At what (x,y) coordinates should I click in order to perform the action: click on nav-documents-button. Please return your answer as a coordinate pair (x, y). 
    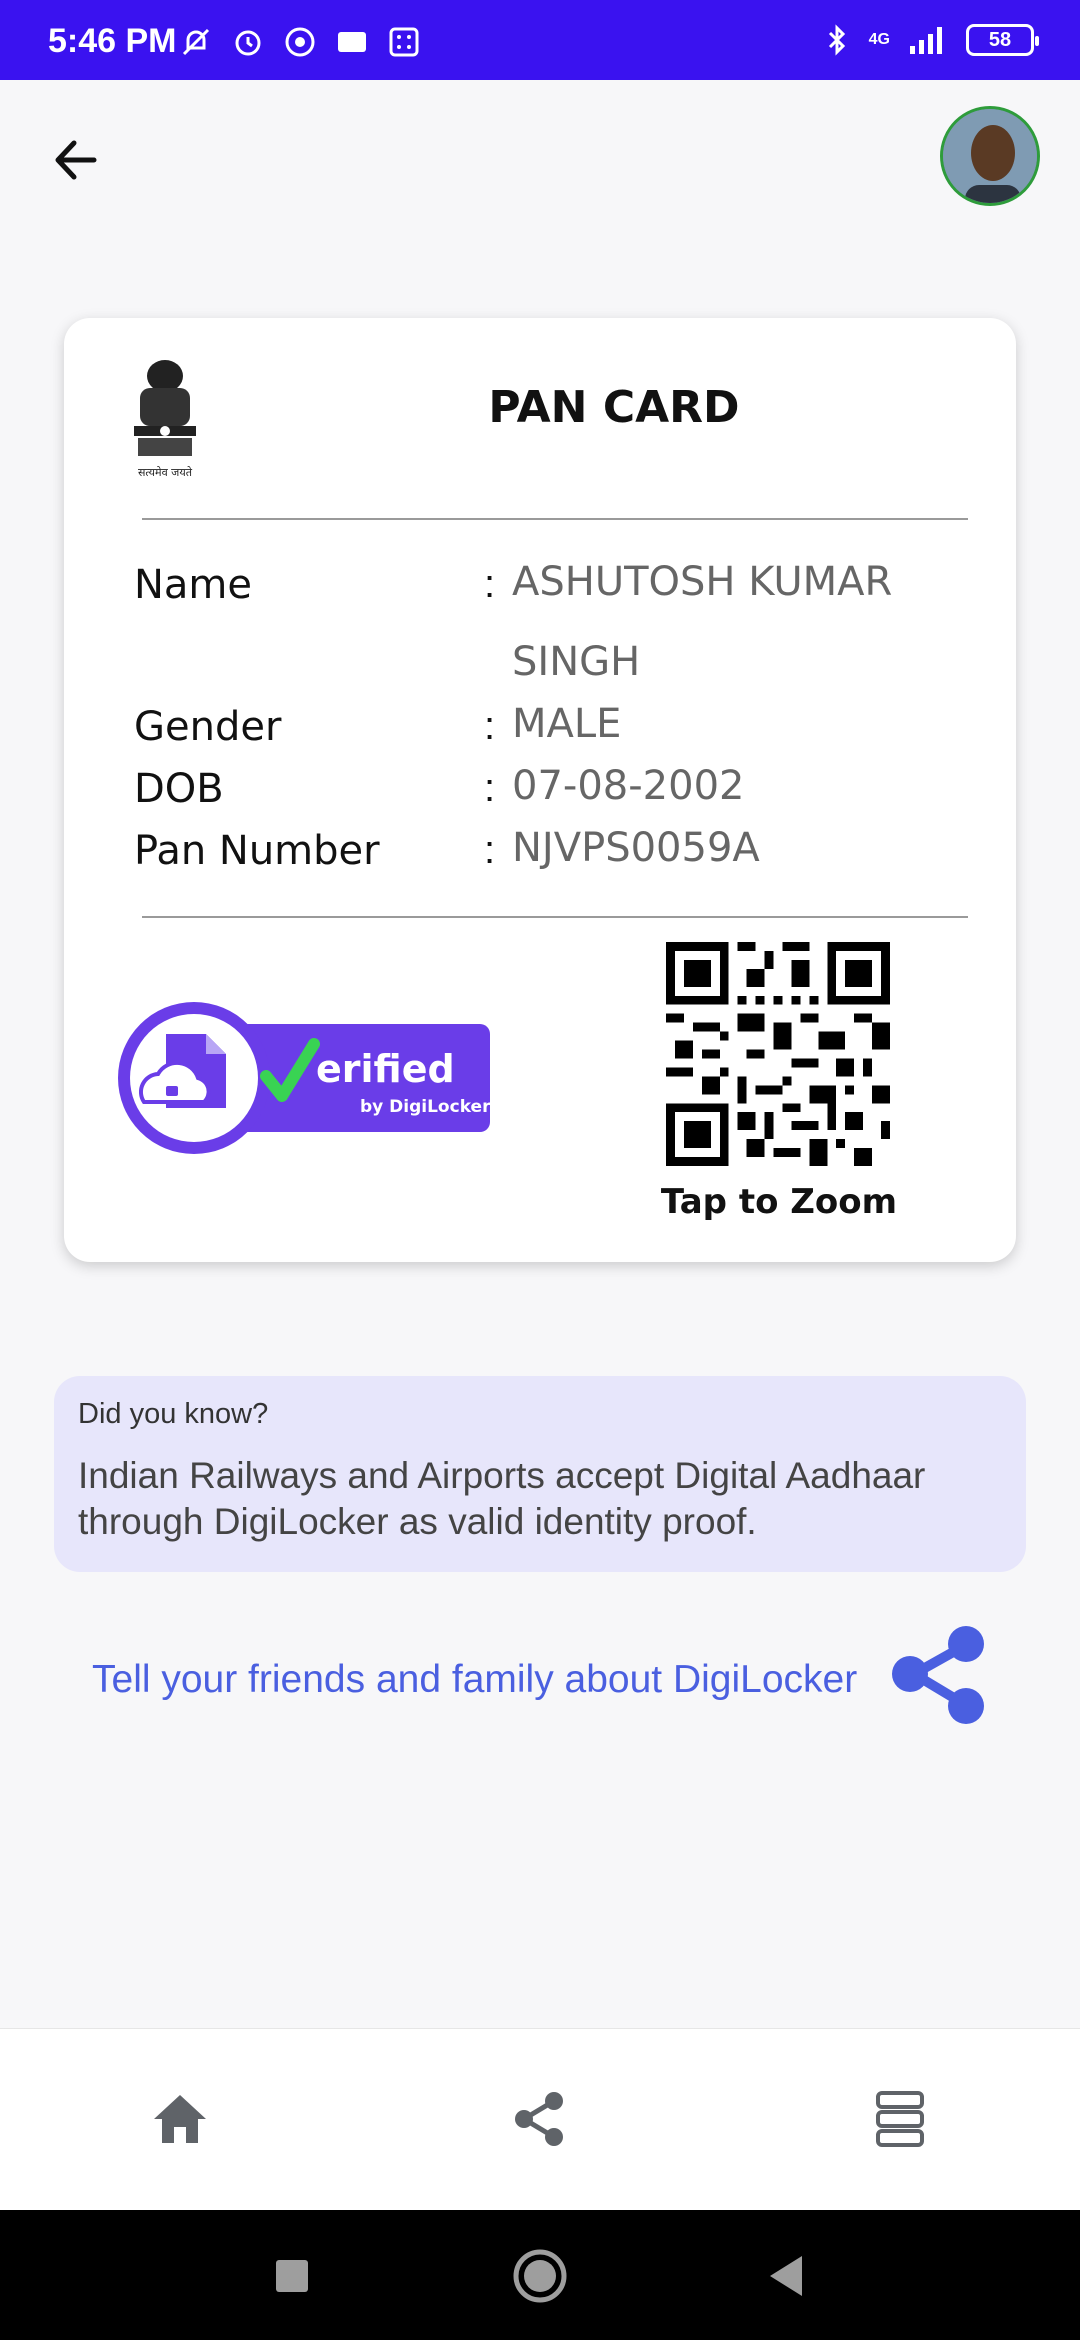
    Looking at the image, I should click on (900, 2119).